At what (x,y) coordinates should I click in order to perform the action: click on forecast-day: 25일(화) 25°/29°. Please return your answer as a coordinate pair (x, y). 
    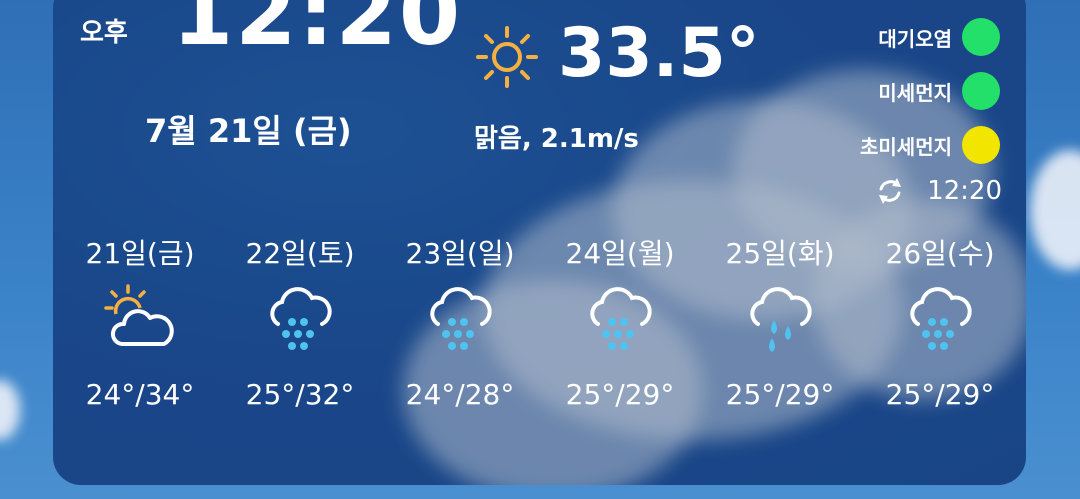
    Looking at the image, I should click on (780, 321).